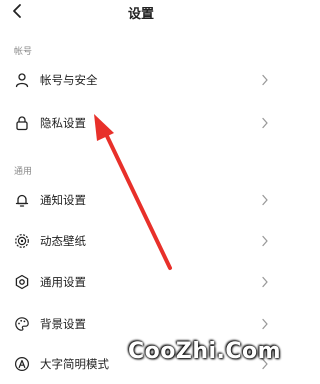 This screenshot has width=320, height=384. Describe the element at coordinates (22, 241) in the screenshot. I see `dynamic-wallpaper-icon` at that location.